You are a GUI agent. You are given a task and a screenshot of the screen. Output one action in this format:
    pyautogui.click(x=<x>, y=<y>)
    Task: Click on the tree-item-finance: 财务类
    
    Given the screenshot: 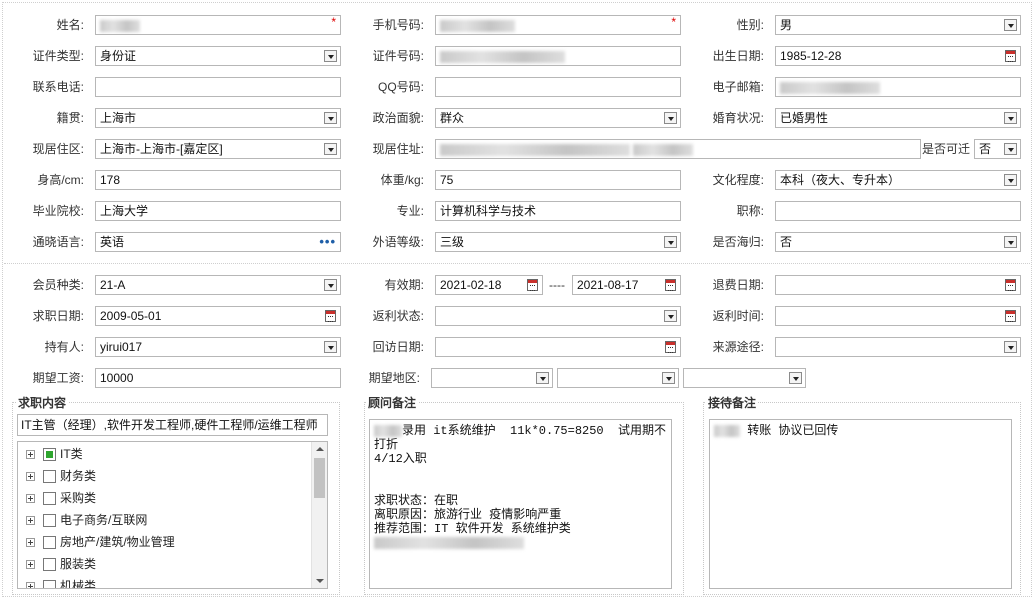 What is the action you would take?
    pyautogui.click(x=61, y=476)
    